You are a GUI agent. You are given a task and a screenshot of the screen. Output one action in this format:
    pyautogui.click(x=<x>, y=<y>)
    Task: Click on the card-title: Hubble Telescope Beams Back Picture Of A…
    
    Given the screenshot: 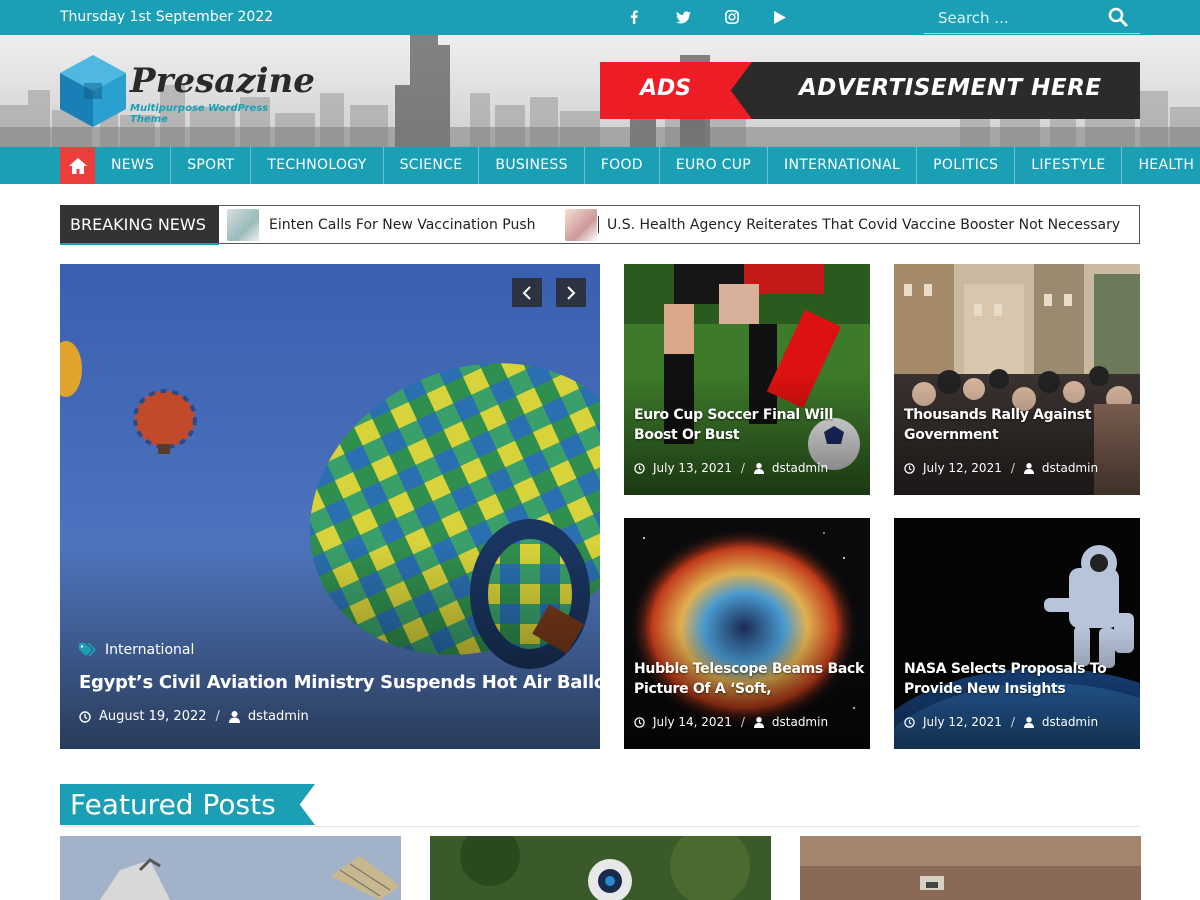 What is the action you would take?
    pyautogui.click(x=750, y=679)
    